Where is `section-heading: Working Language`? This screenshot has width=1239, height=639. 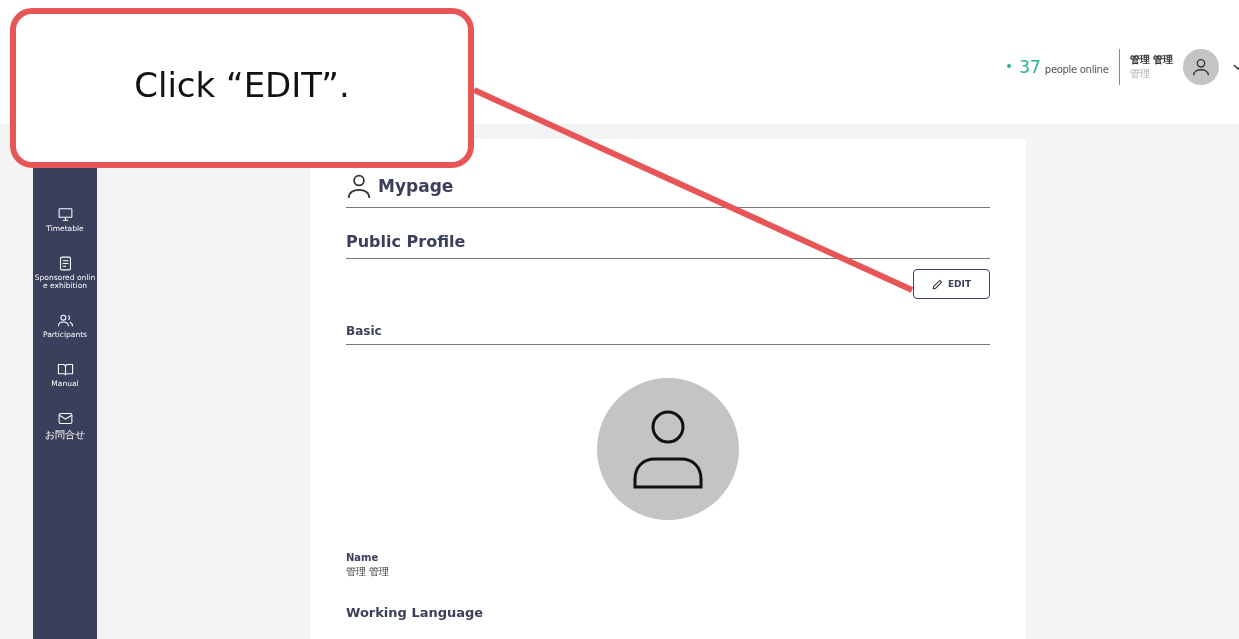
section-heading: Working Language is located at coordinates (415, 612).